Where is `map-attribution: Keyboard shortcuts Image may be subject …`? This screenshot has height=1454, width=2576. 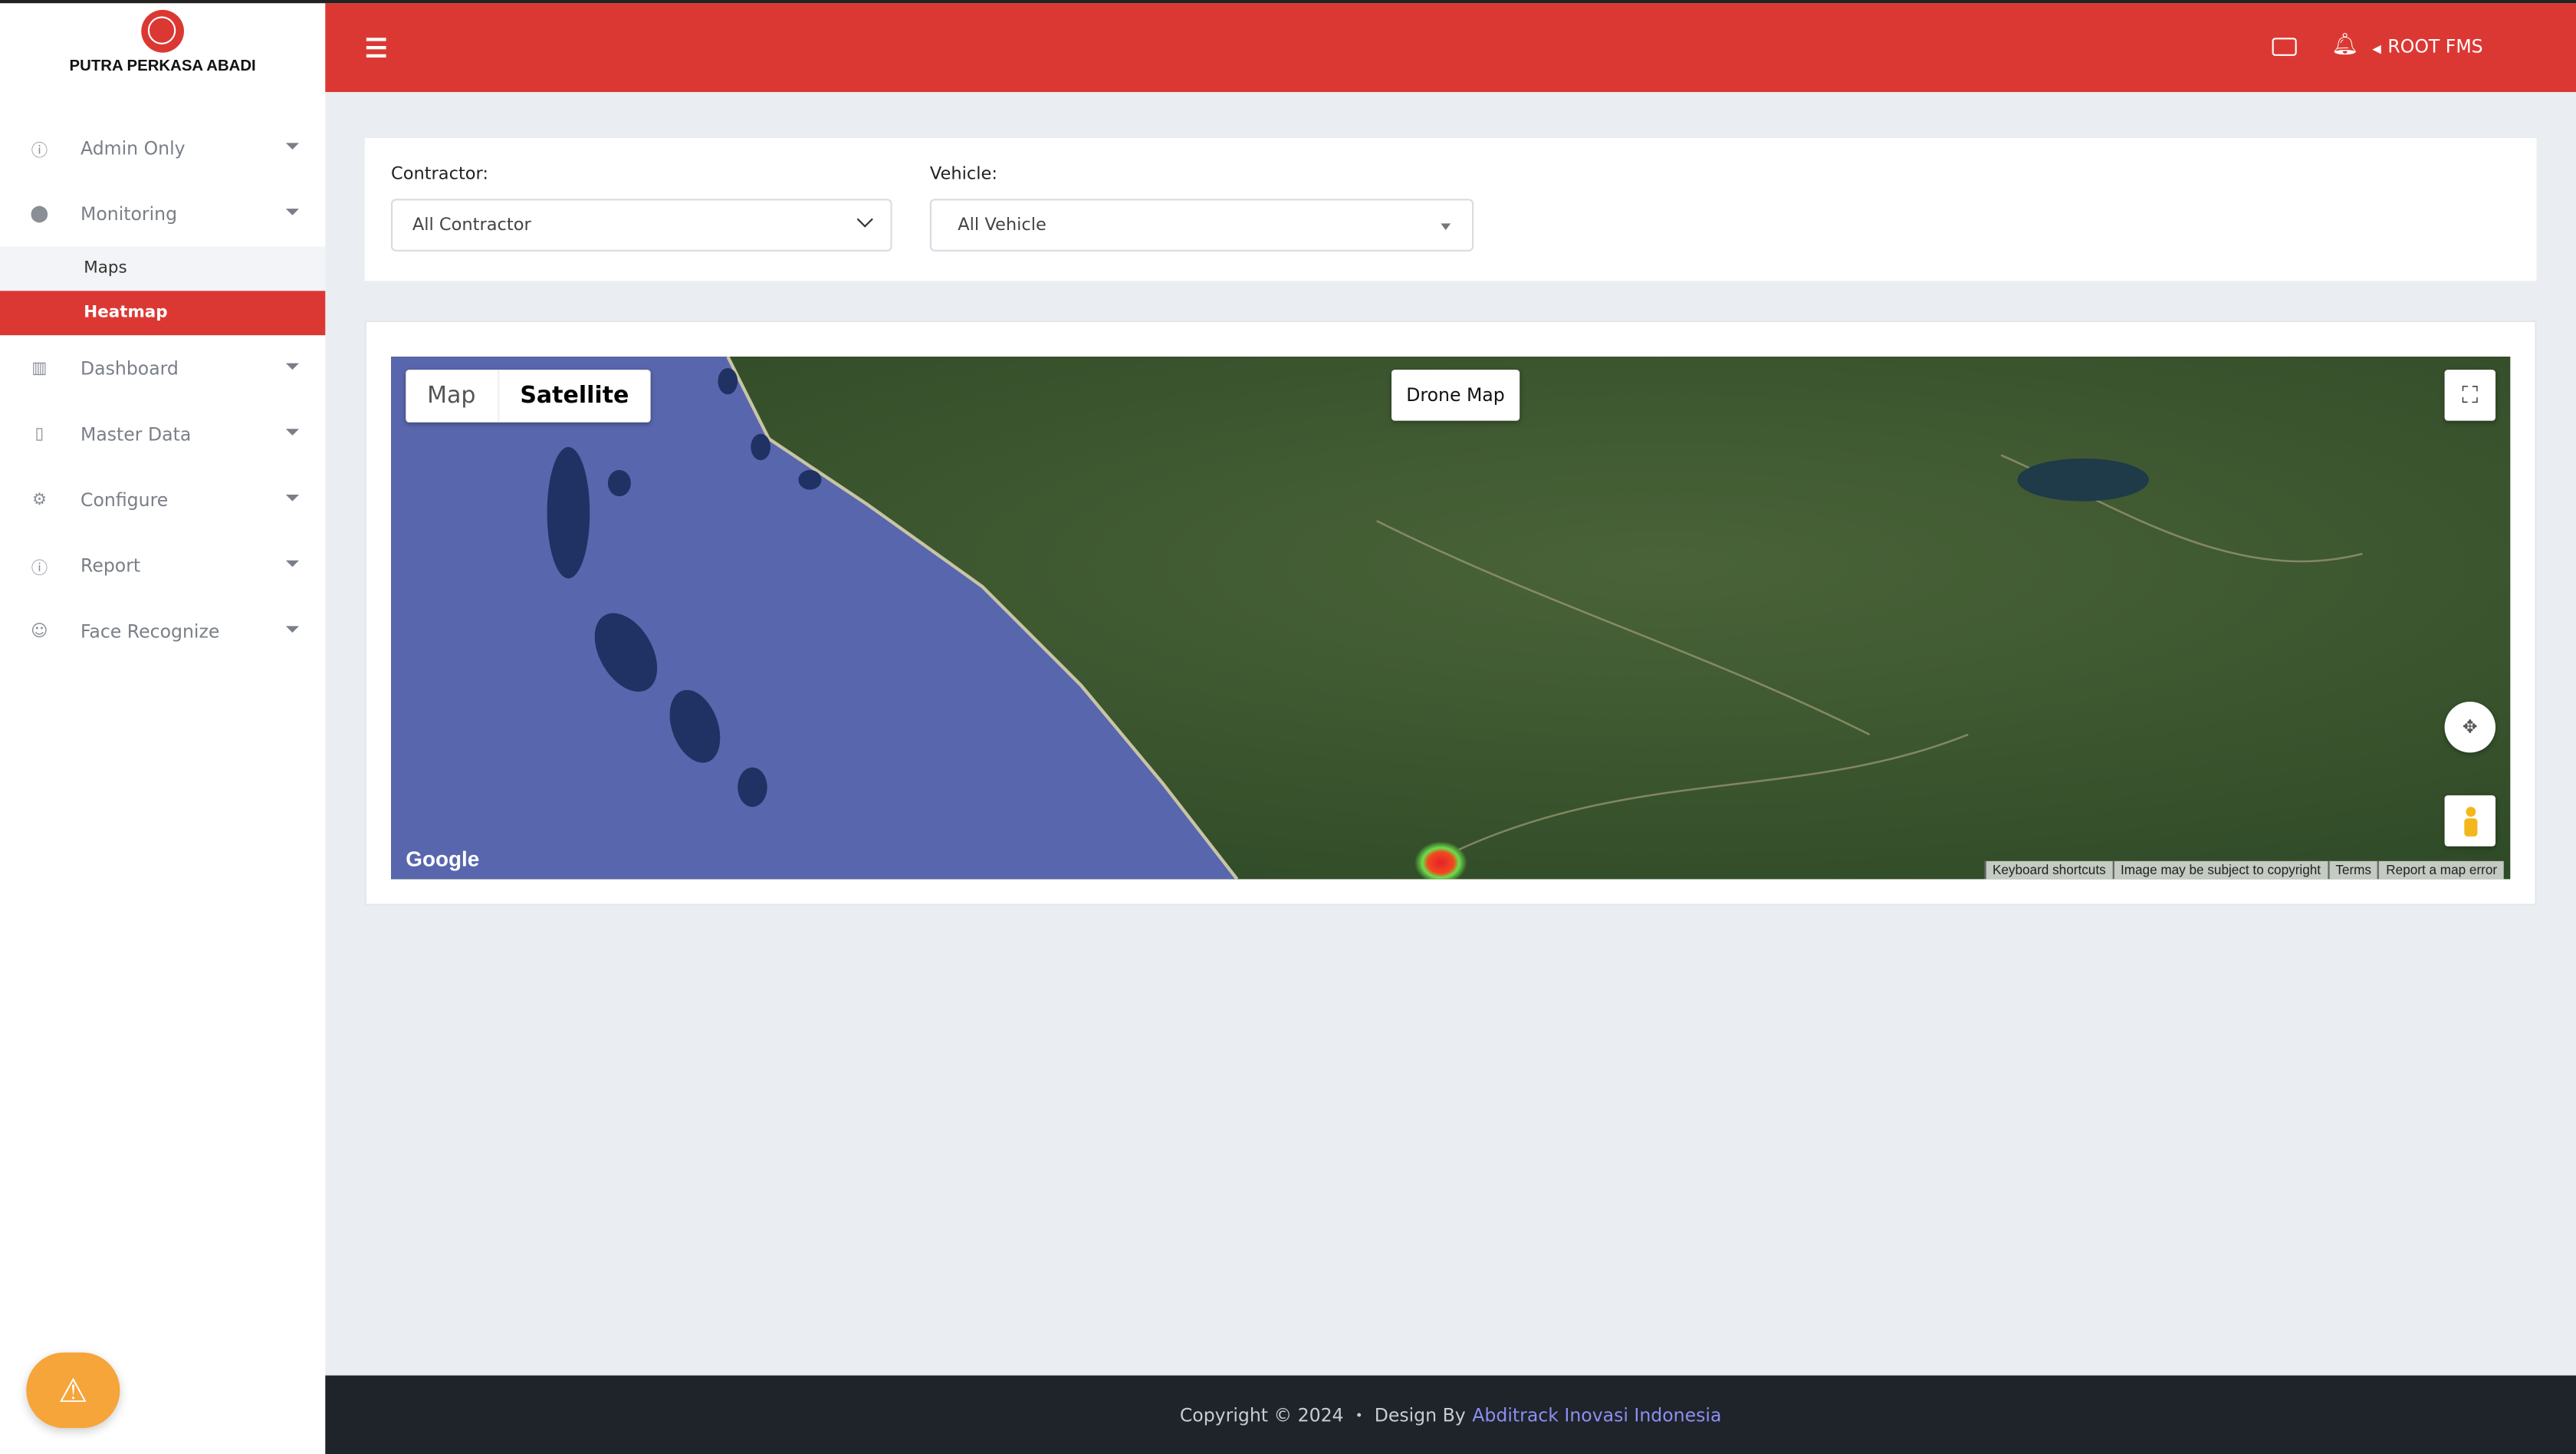 map-attribution: Keyboard shortcuts Image may be subject … is located at coordinates (2244, 870).